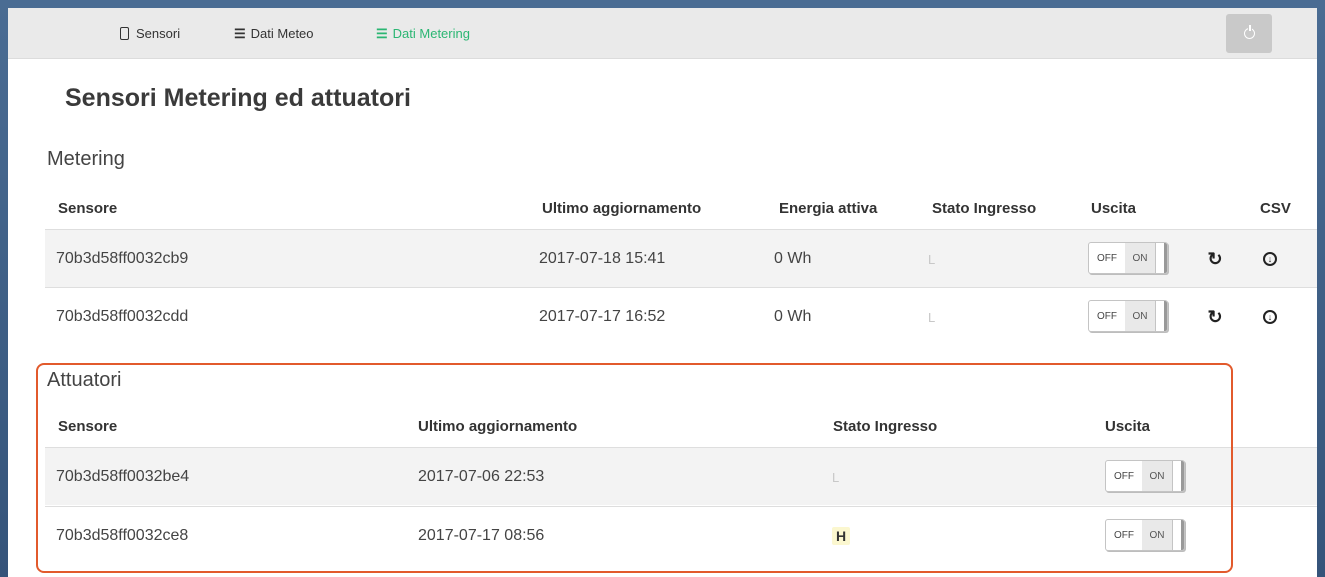 The width and height of the screenshot is (1325, 577). I want to click on state-h-badge: H, so click(841, 536).